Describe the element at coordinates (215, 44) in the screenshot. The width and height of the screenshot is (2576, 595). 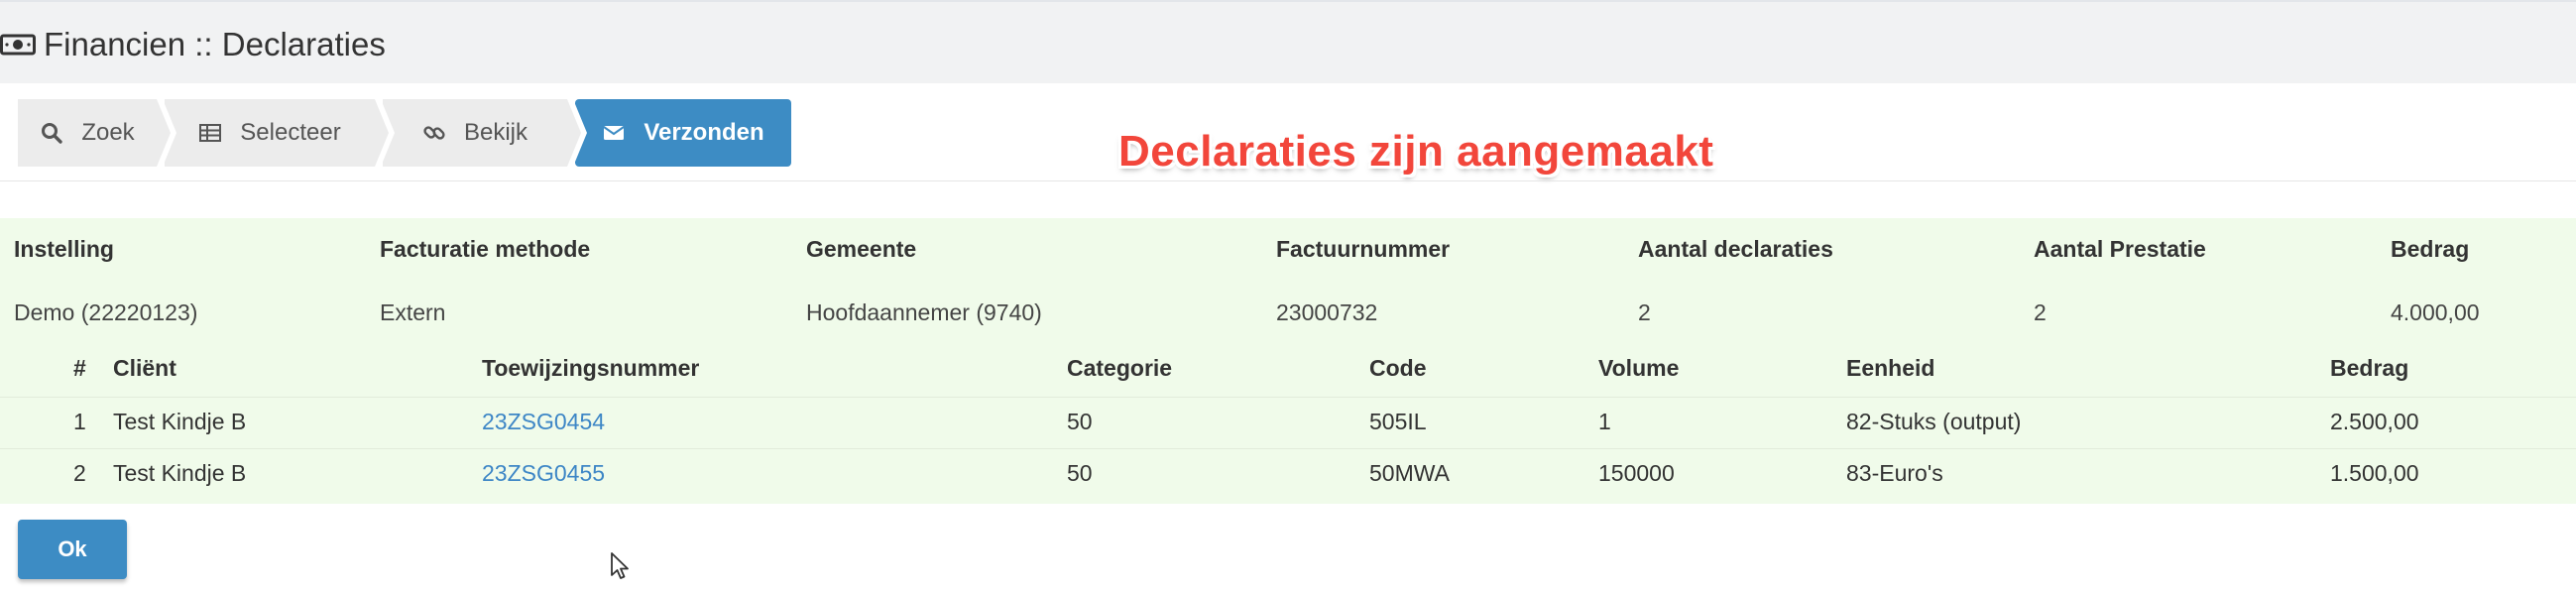
I see `page-title: Financien :: Declaraties` at that location.